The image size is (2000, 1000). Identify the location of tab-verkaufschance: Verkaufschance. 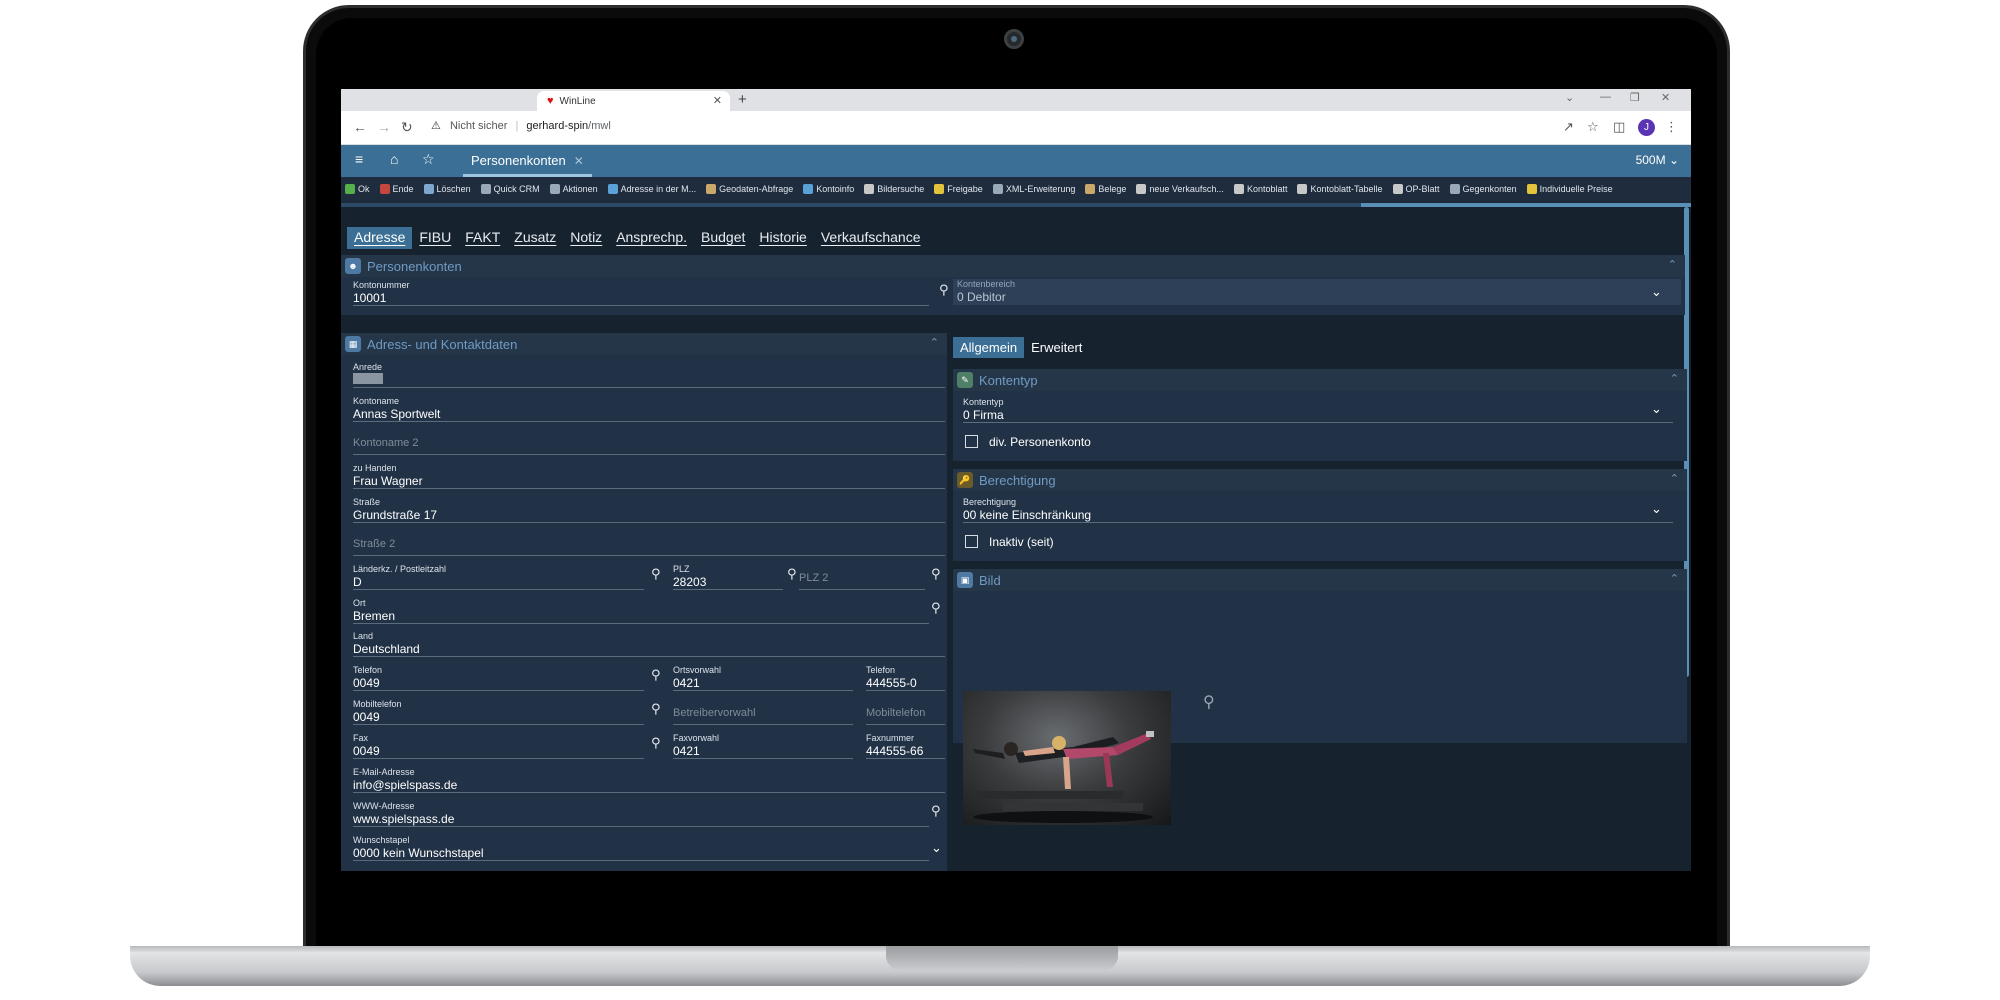
(871, 238).